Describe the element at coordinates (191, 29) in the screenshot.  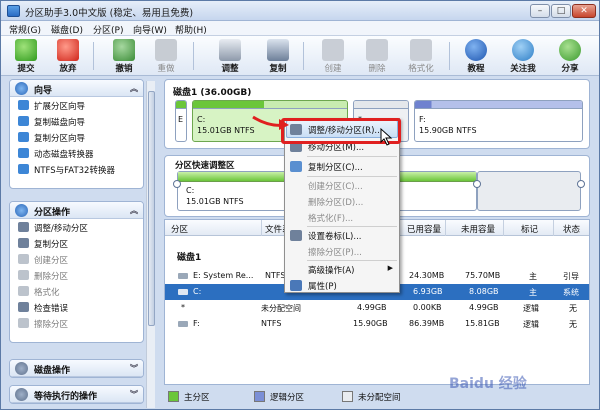
I see `menu-help: 帮助(H)` at that location.